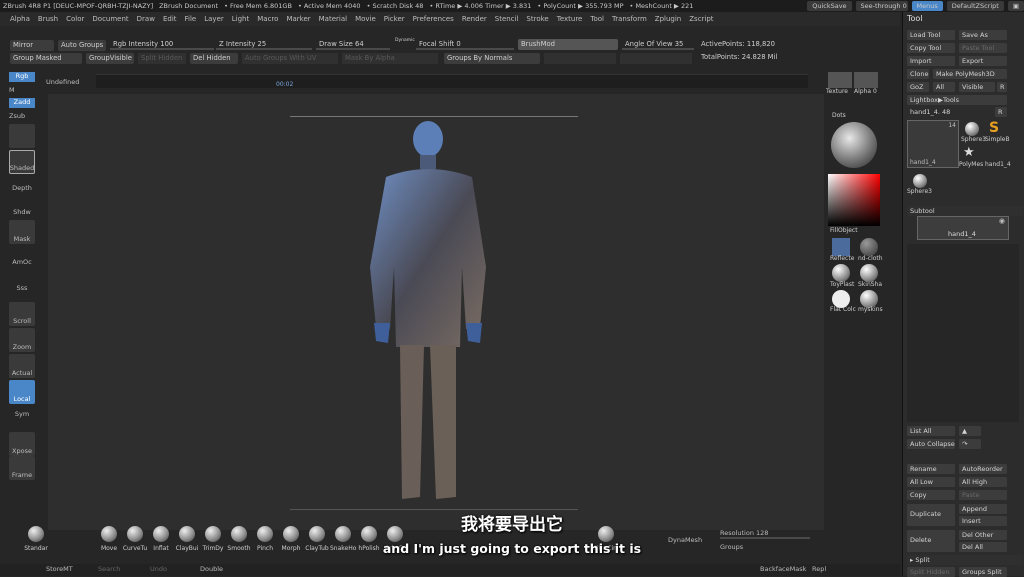  I want to click on all-button: All, so click(944, 87).